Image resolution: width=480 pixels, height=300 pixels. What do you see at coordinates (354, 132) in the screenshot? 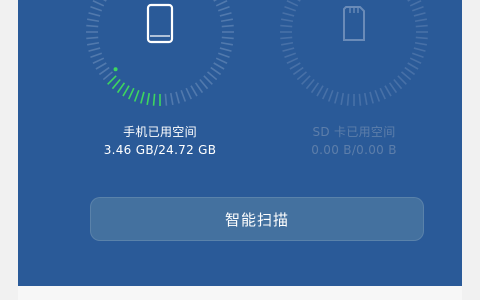
I see `sd-storage-title: SD 卡已用空间` at bounding box center [354, 132].